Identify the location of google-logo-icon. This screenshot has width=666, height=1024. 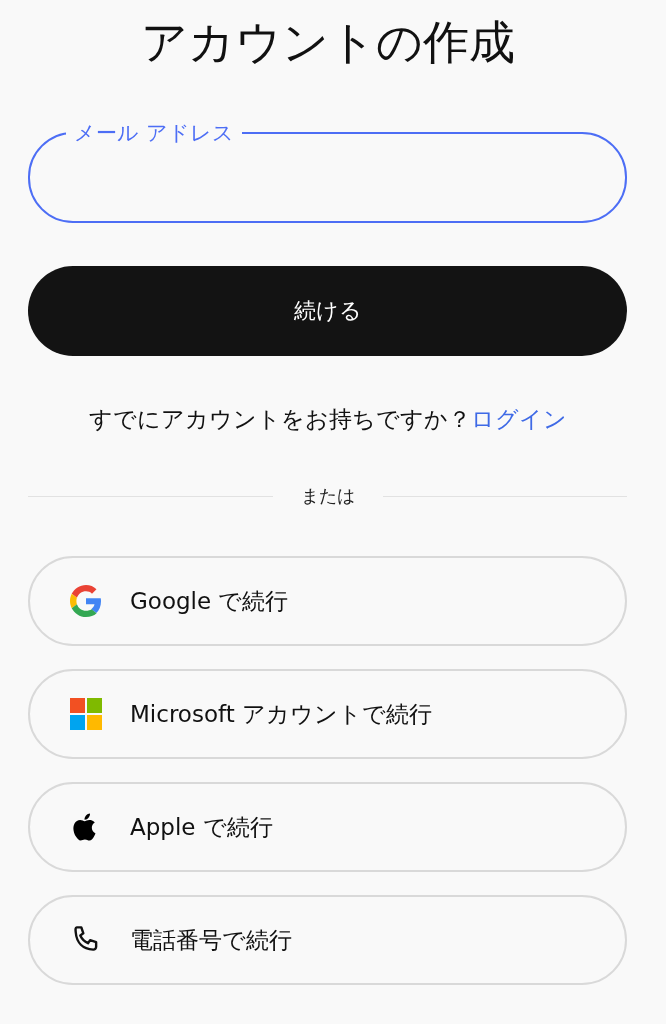
(86, 601).